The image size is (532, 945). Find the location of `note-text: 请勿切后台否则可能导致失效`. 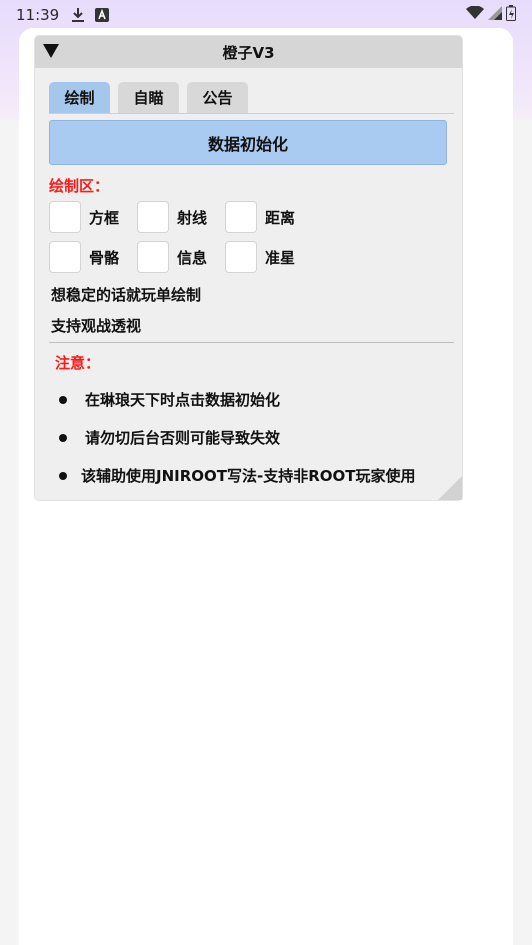

note-text: 请勿切后台否则可能导致失效 is located at coordinates (183, 438).